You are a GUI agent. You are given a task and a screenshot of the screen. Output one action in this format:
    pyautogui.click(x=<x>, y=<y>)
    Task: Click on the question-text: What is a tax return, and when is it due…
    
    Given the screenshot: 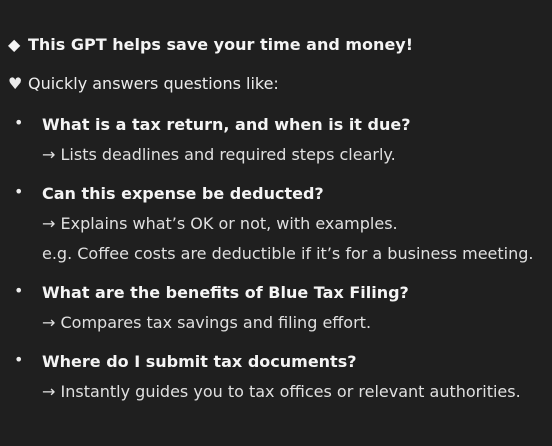 What is the action you would take?
    pyautogui.click(x=226, y=124)
    